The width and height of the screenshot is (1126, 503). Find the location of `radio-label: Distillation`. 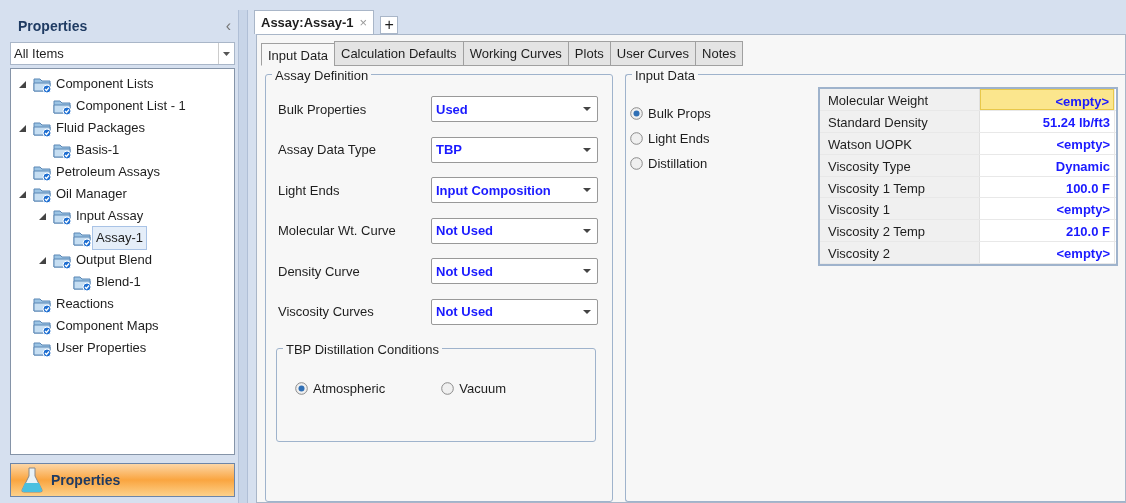

radio-label: Distillation is located at coordinates (678, 163).